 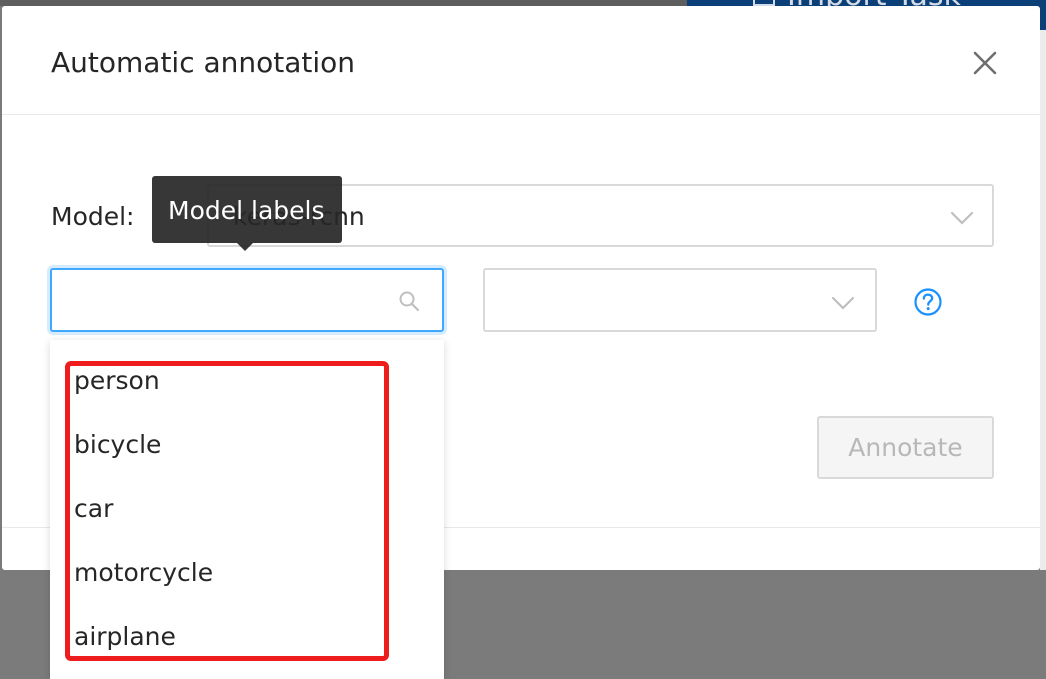 I want to click on dropdown-option-person: person, so click(x=247, y=382).